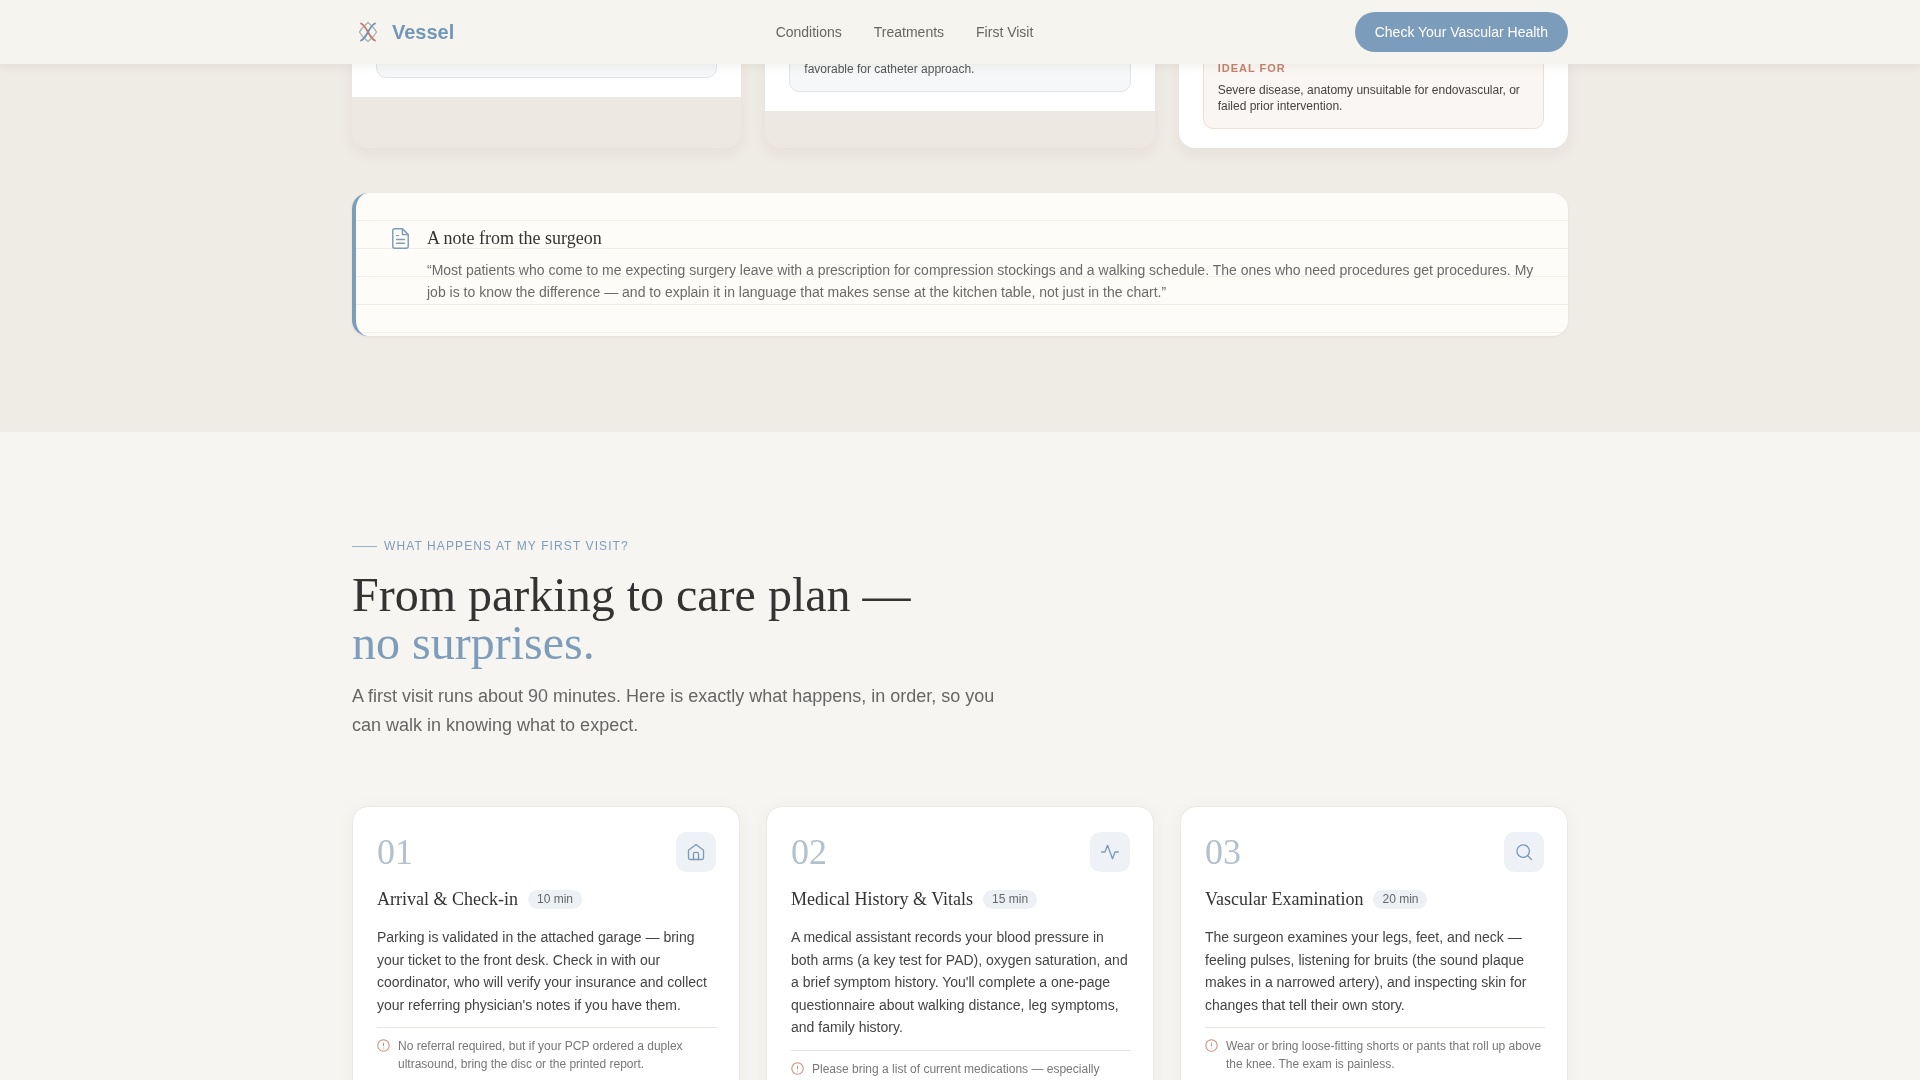 The width and height of the screenshot is (1920, 1080). What do you see at coordinates (696, 852) in the screenshot?
I see `house-icon` at bounding box center [696, 852].